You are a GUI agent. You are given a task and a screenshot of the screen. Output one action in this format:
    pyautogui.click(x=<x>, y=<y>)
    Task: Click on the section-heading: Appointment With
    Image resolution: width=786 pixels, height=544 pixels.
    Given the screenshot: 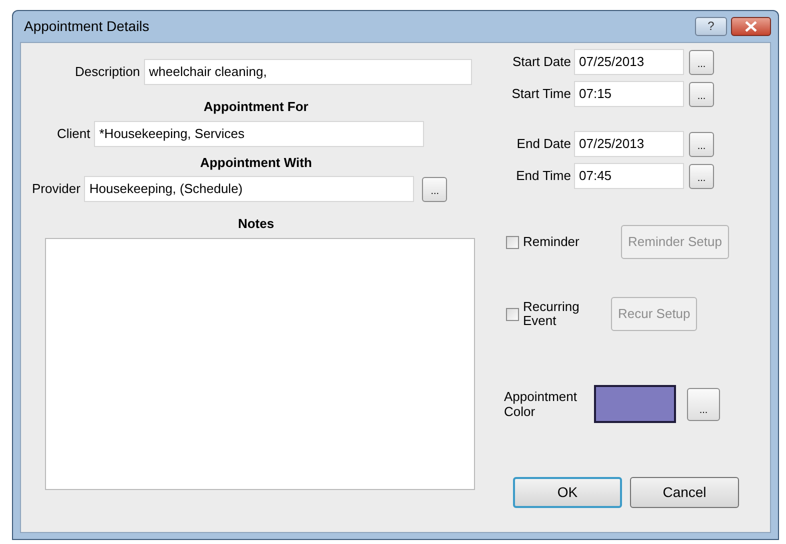 What is the action you would take?
    pyautogui.click(x=256, y=163)
    